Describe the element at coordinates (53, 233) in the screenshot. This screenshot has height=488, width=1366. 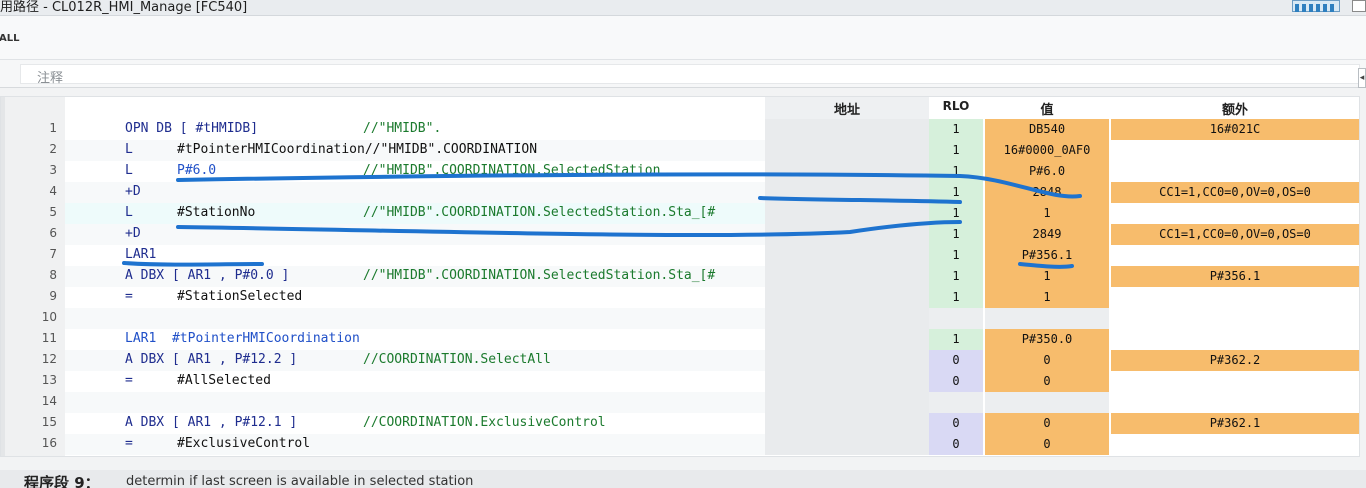
I see `line-number: 6` at that location.